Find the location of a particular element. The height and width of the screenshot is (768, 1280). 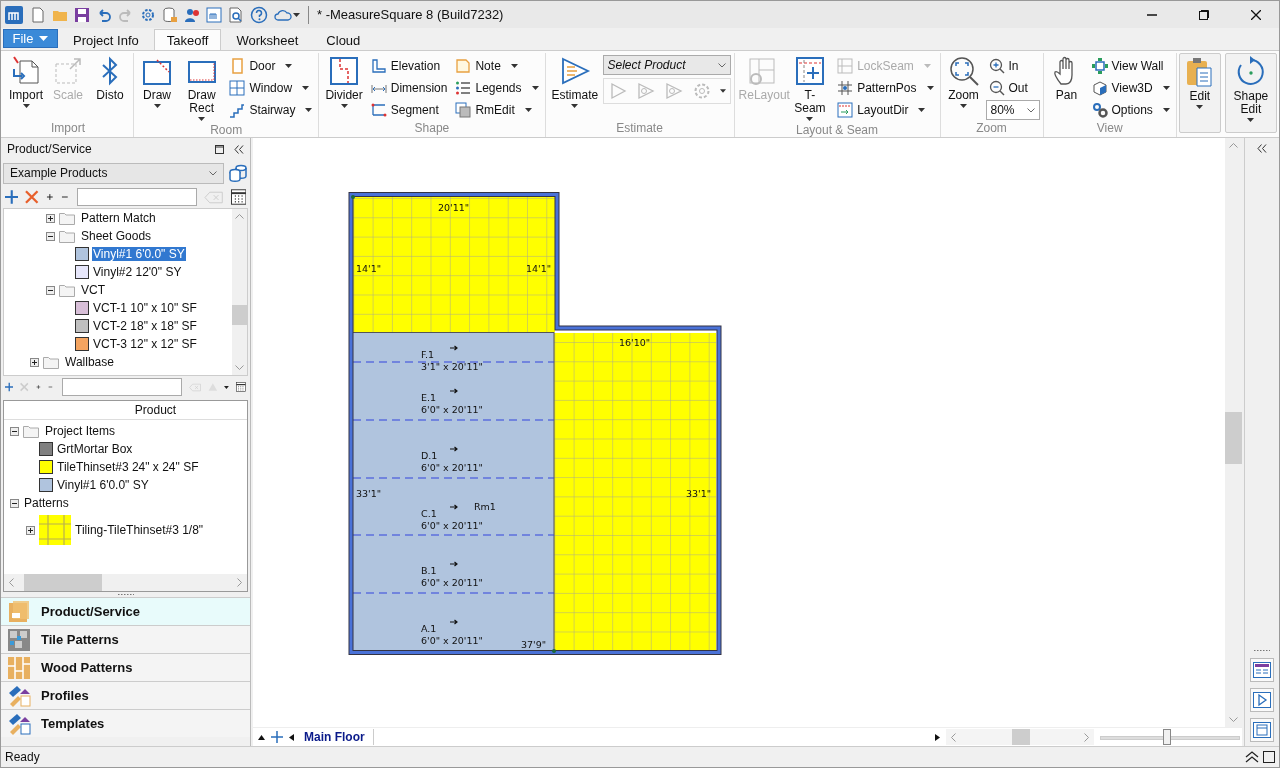

nav-item: Product/Service is located at coordinates (125, 611).